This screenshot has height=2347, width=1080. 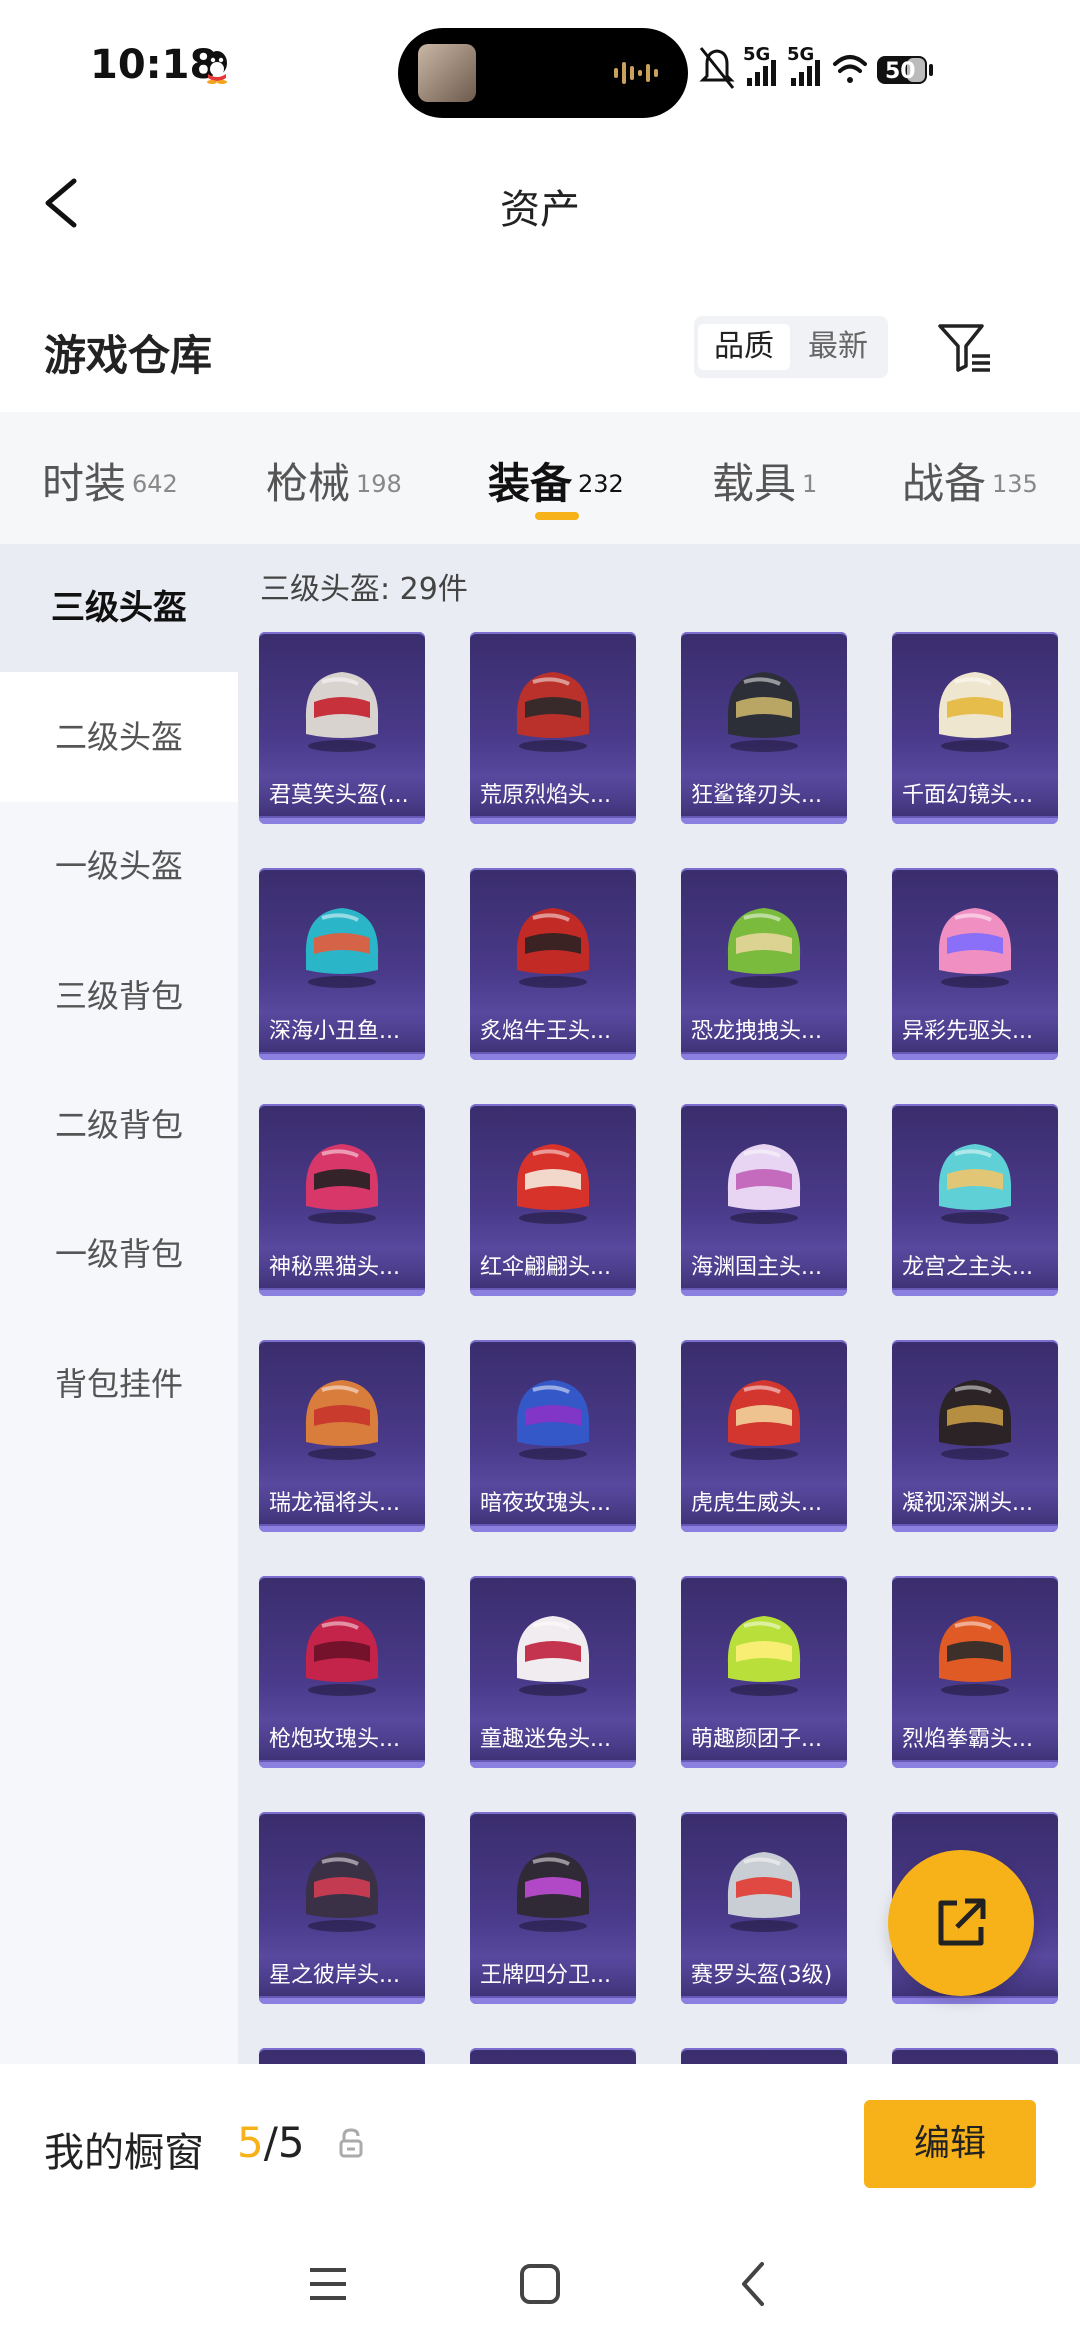 I want to click on system-nav-bar, so click(x=540, y=2281).